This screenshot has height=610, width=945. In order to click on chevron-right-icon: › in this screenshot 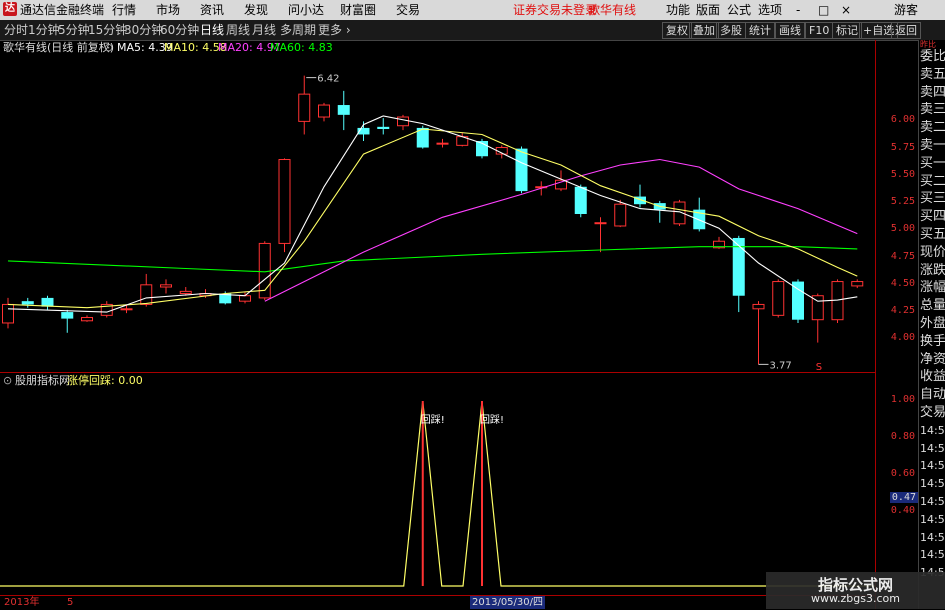, I will do `click(346, 30)`.